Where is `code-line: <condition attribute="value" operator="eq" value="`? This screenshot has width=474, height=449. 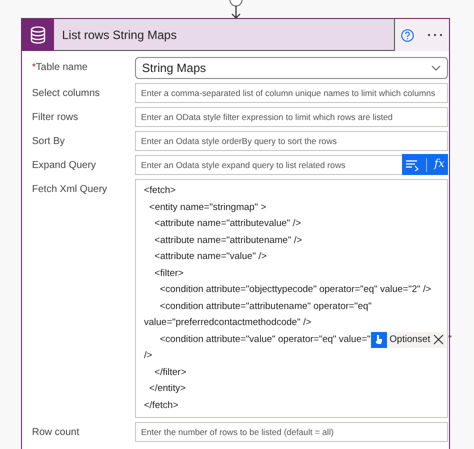
code-line: <condition attribute="value" operator="eq" value=" is located at coordinates (264, 339).